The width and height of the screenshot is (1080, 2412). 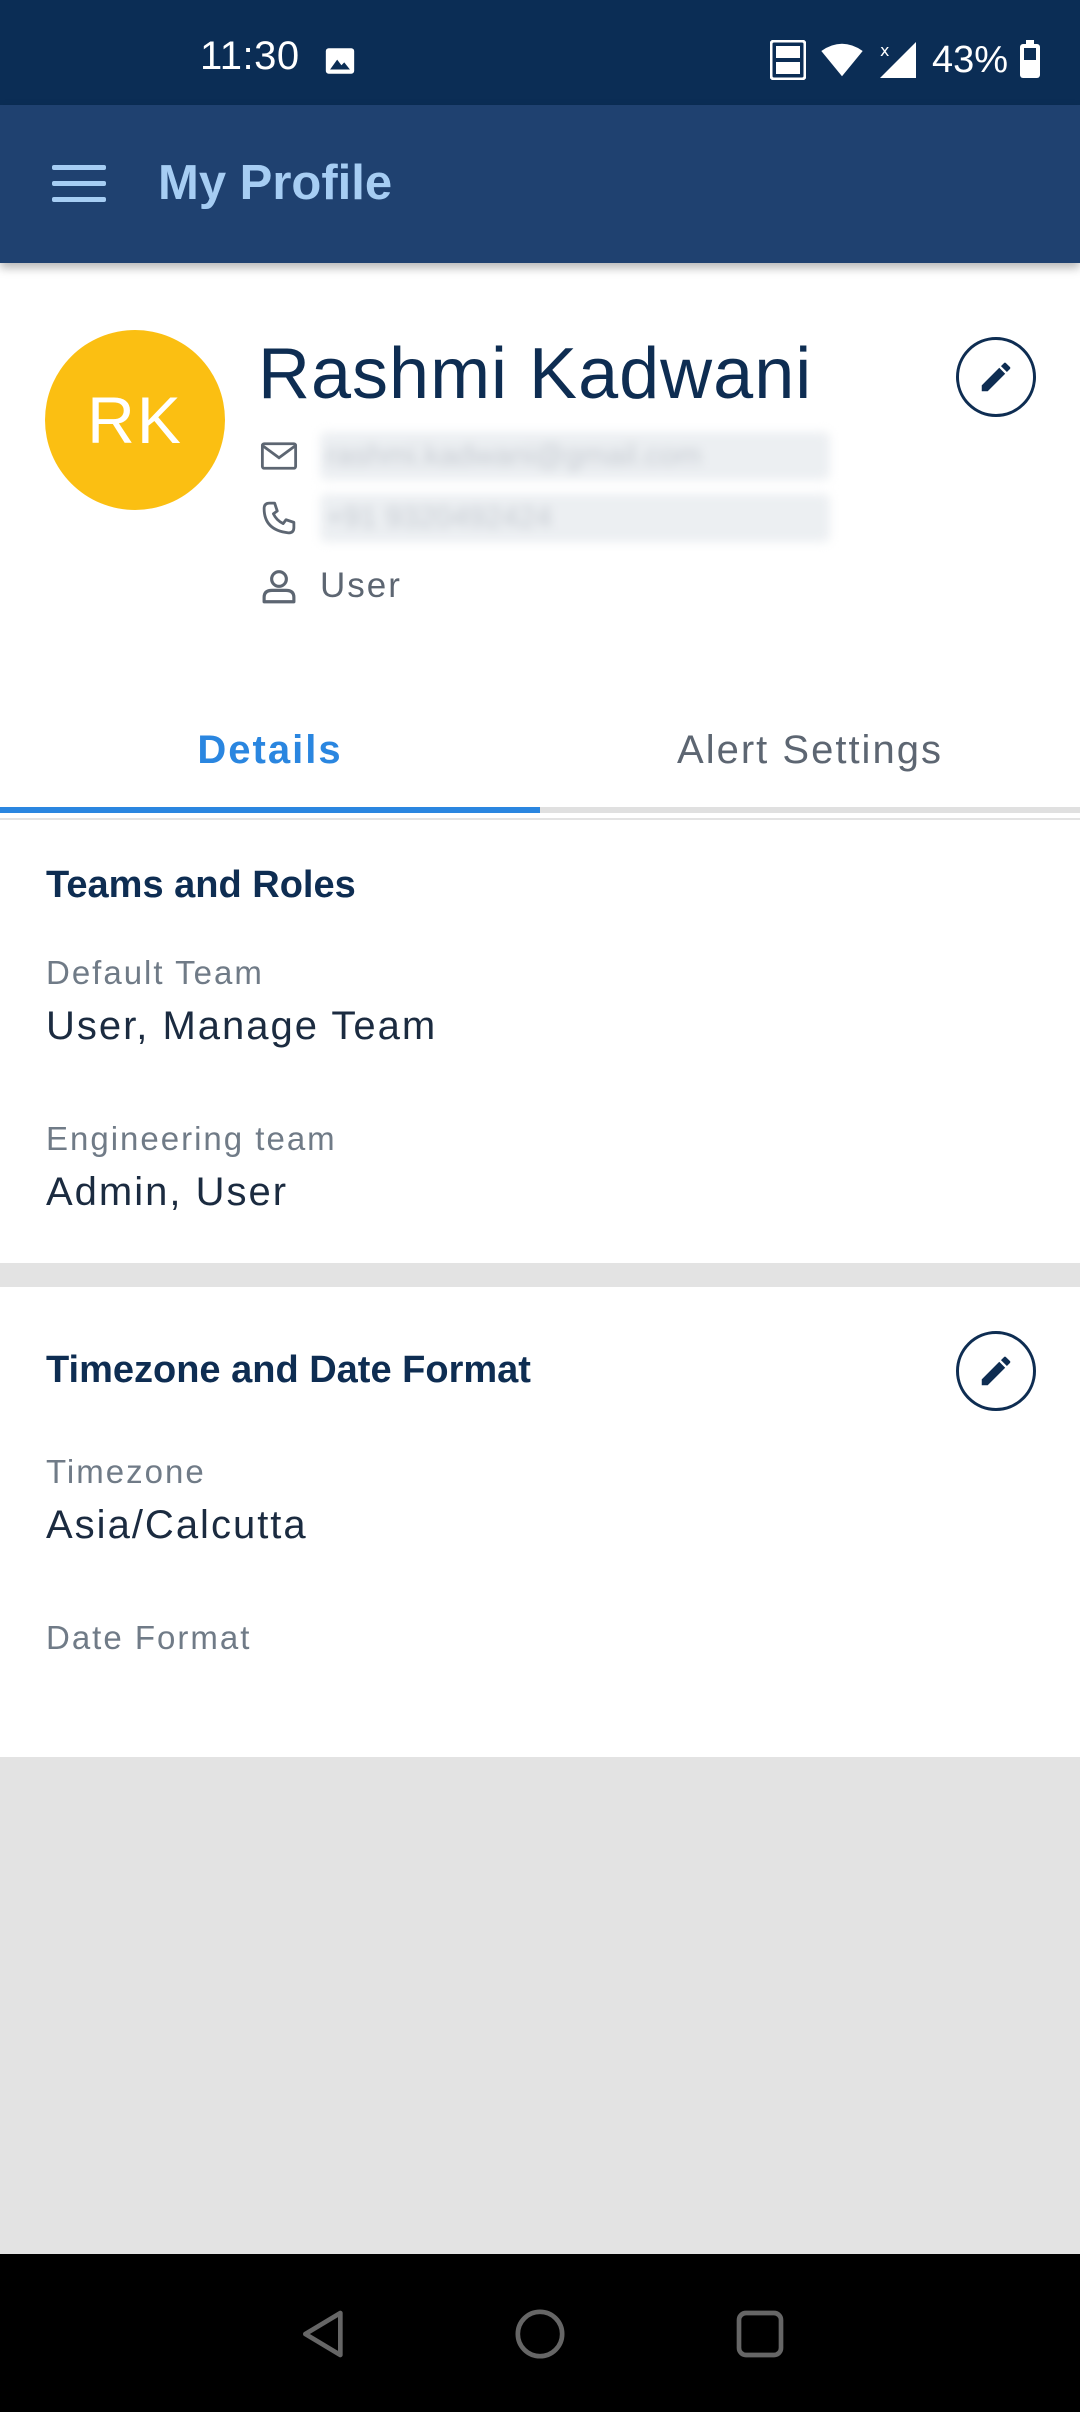 I want to click on avatar: RK, so click(x=135, y=420).